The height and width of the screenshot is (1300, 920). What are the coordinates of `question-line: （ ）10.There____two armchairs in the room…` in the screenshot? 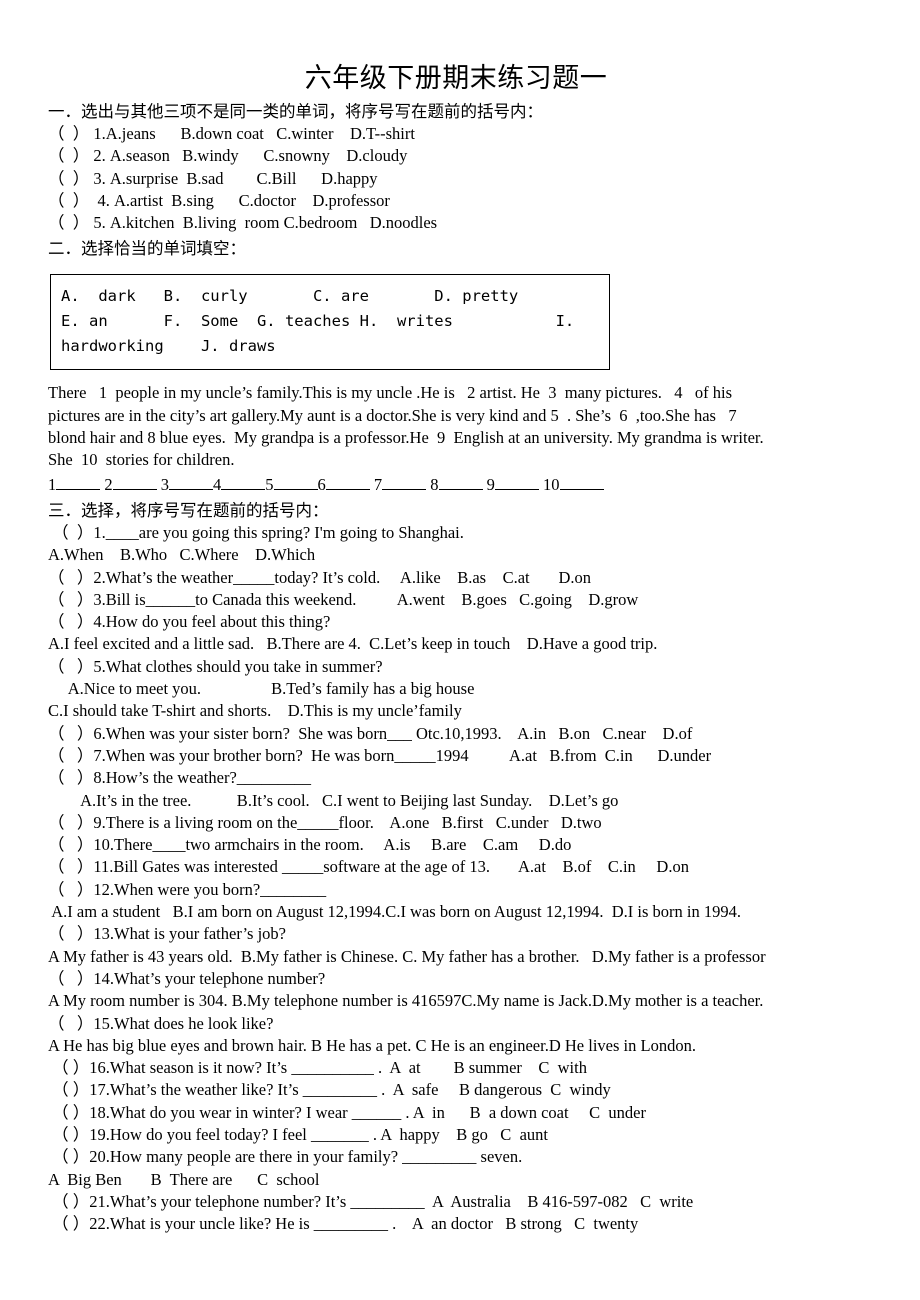 It's located at (310, 845).